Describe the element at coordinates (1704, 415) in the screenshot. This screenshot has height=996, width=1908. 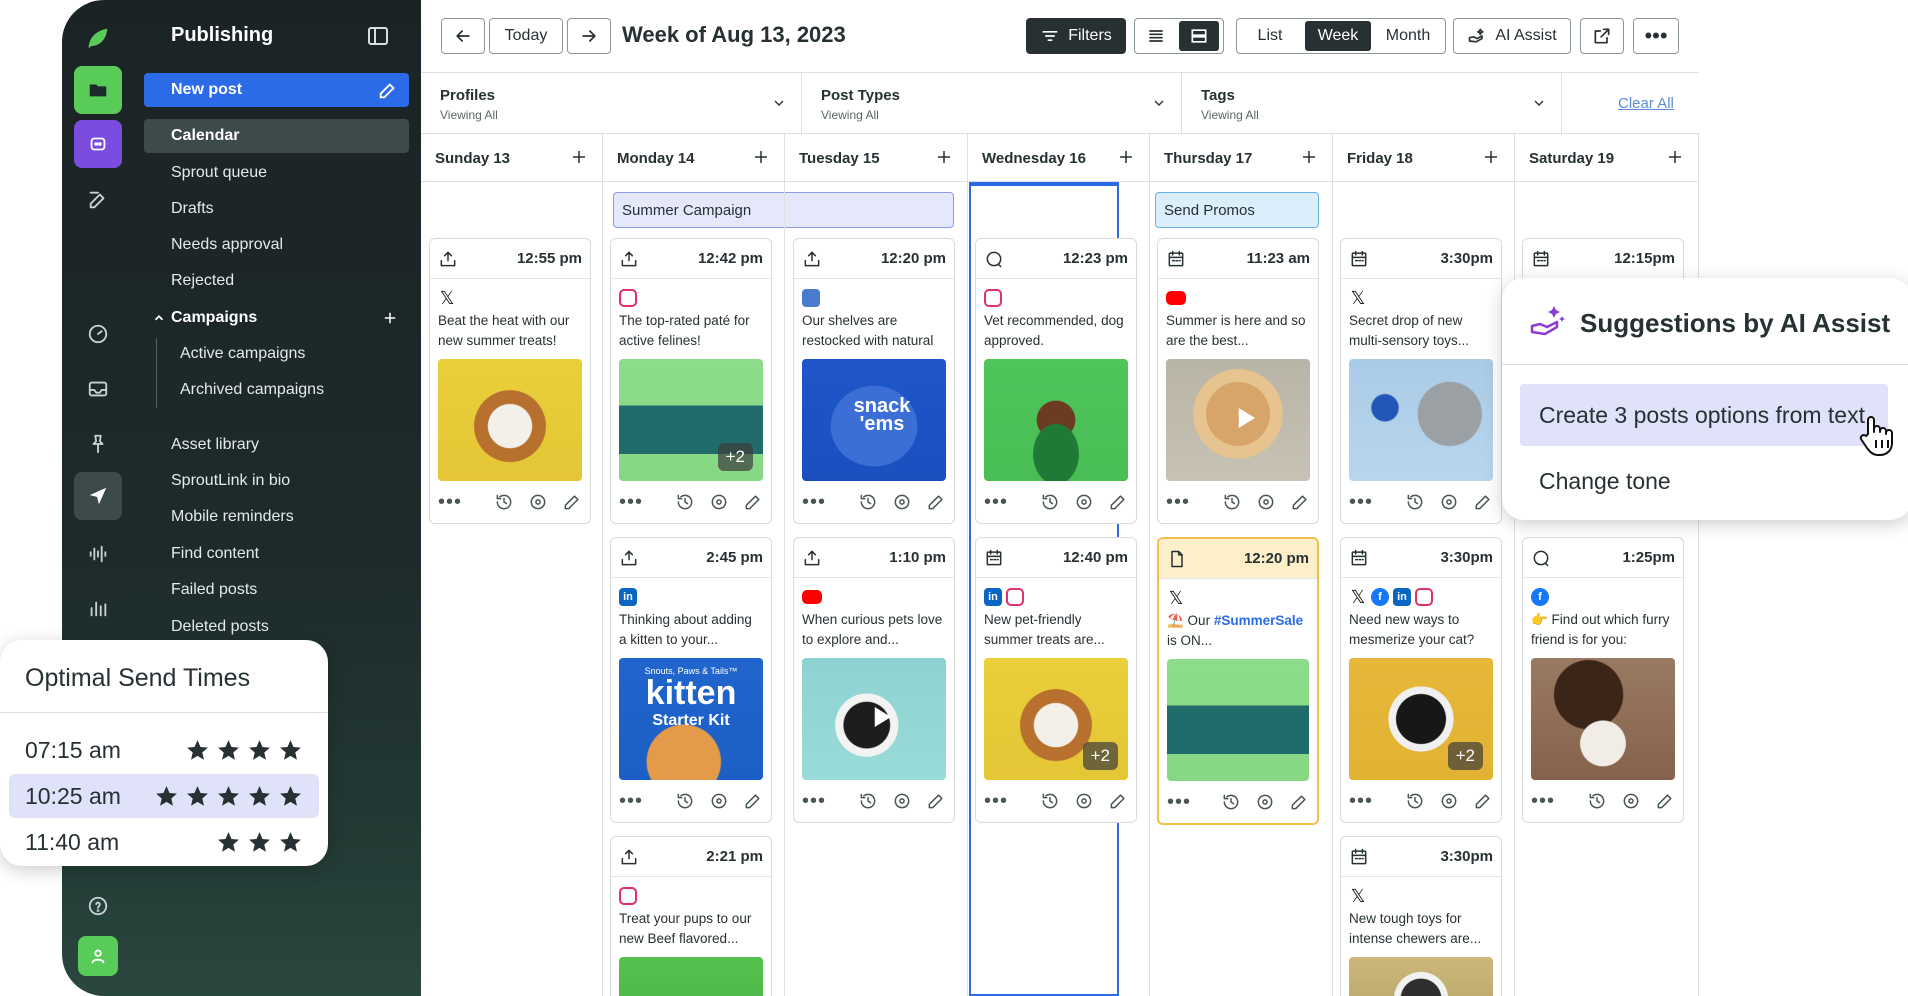
I see `ai-option-create-posts: Create 3 posts options from text` at that location.